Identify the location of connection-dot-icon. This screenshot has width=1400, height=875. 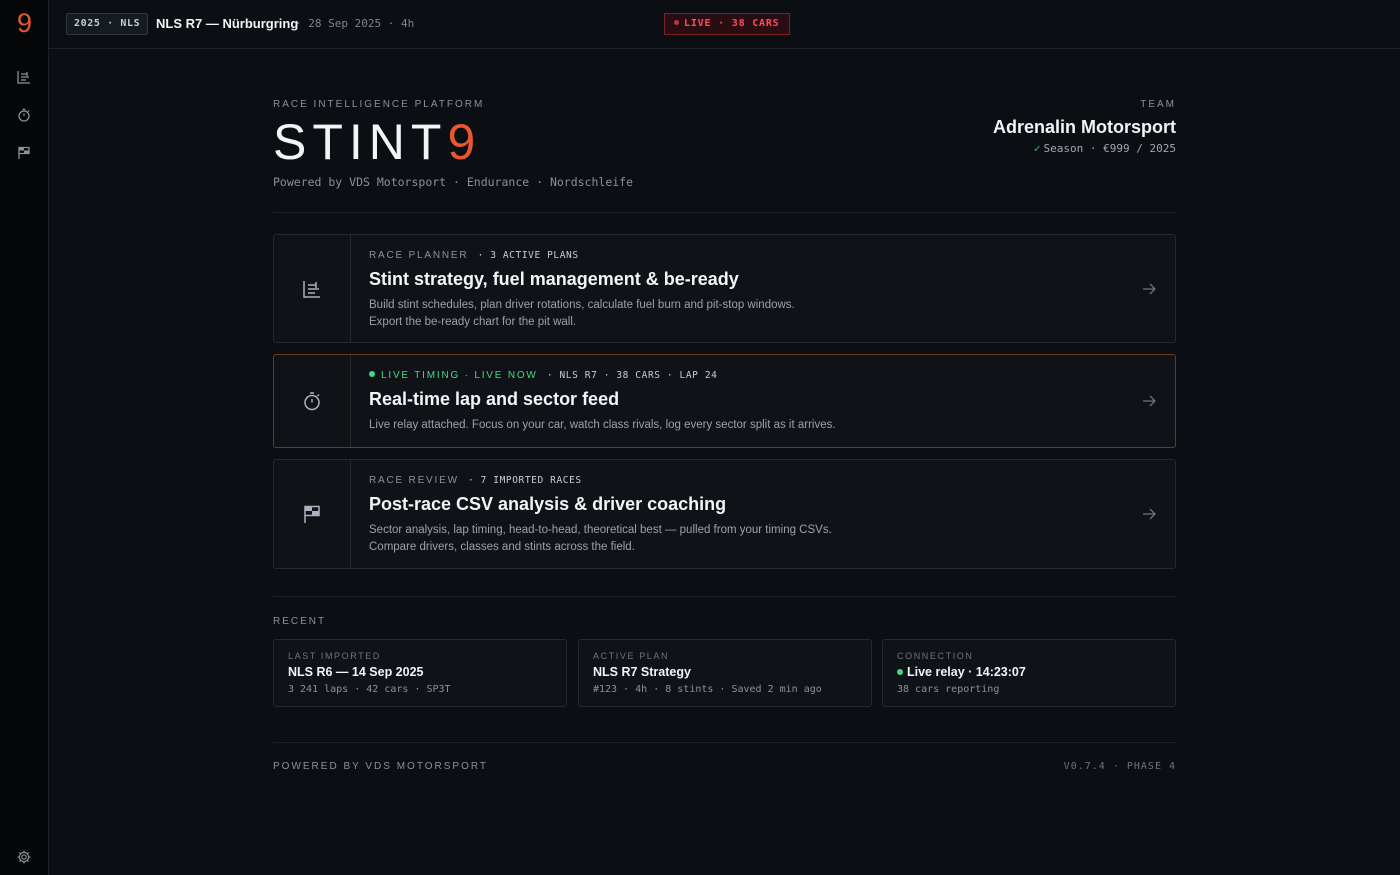
(900, 672).